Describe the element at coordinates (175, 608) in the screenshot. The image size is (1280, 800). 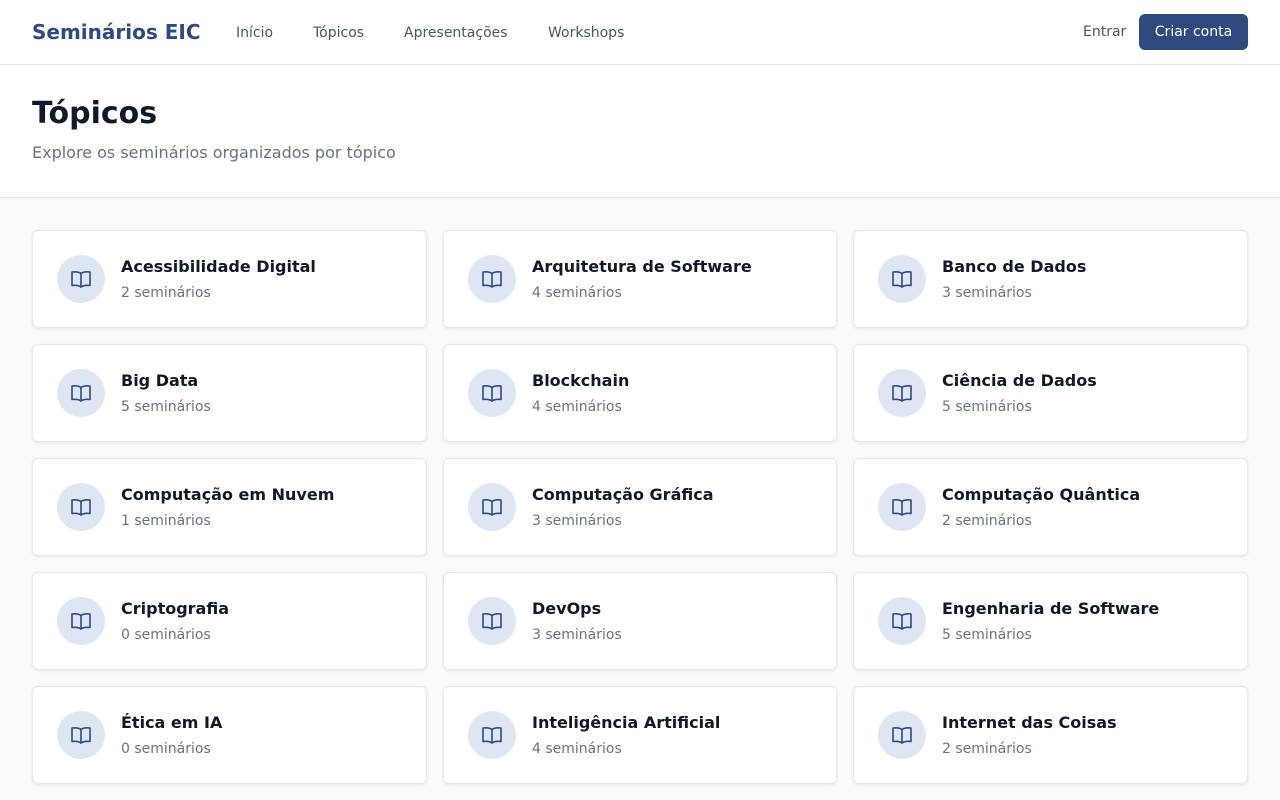
I see `topic-title: Criptografia` at that location.